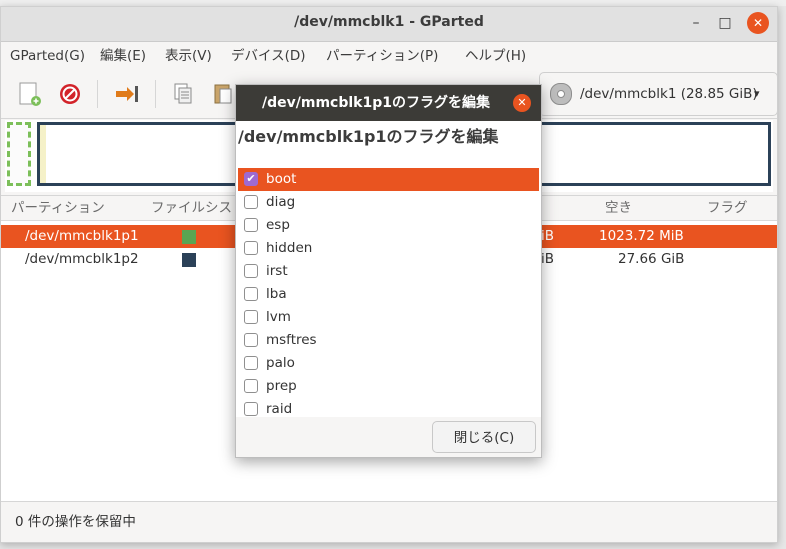 The width and height of the screenshot is (786, 549). What do you see at coordinates (758, 23) in the screenshot?
I see `close-window-button: ✕` at bounding box center [758, 23].